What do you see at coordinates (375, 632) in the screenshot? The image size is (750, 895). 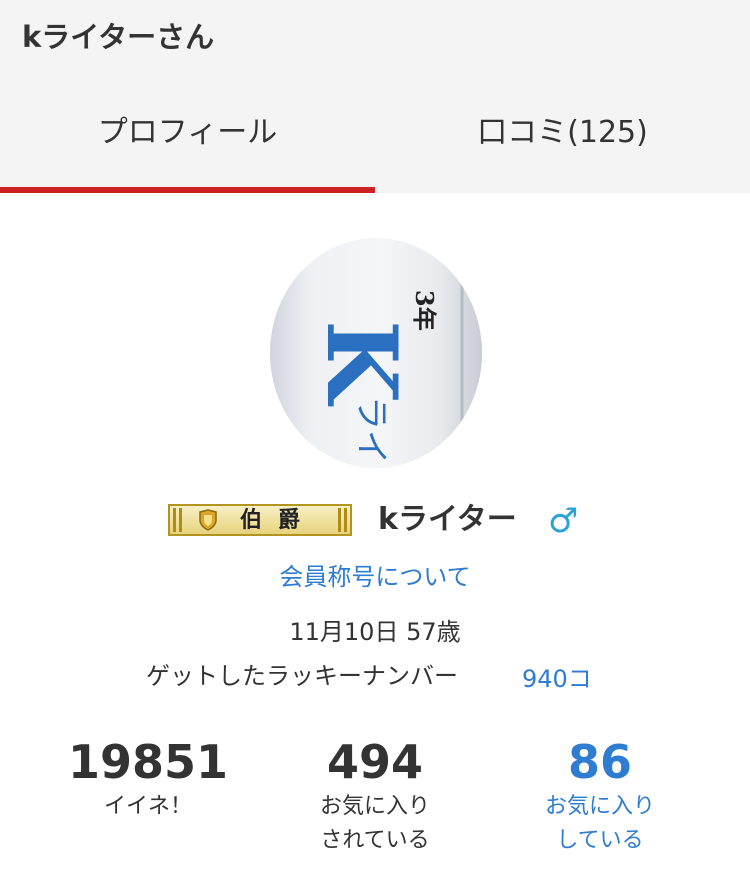 I see `birthday-age: 11月10日 57歳` at bounding box center [375, 632].